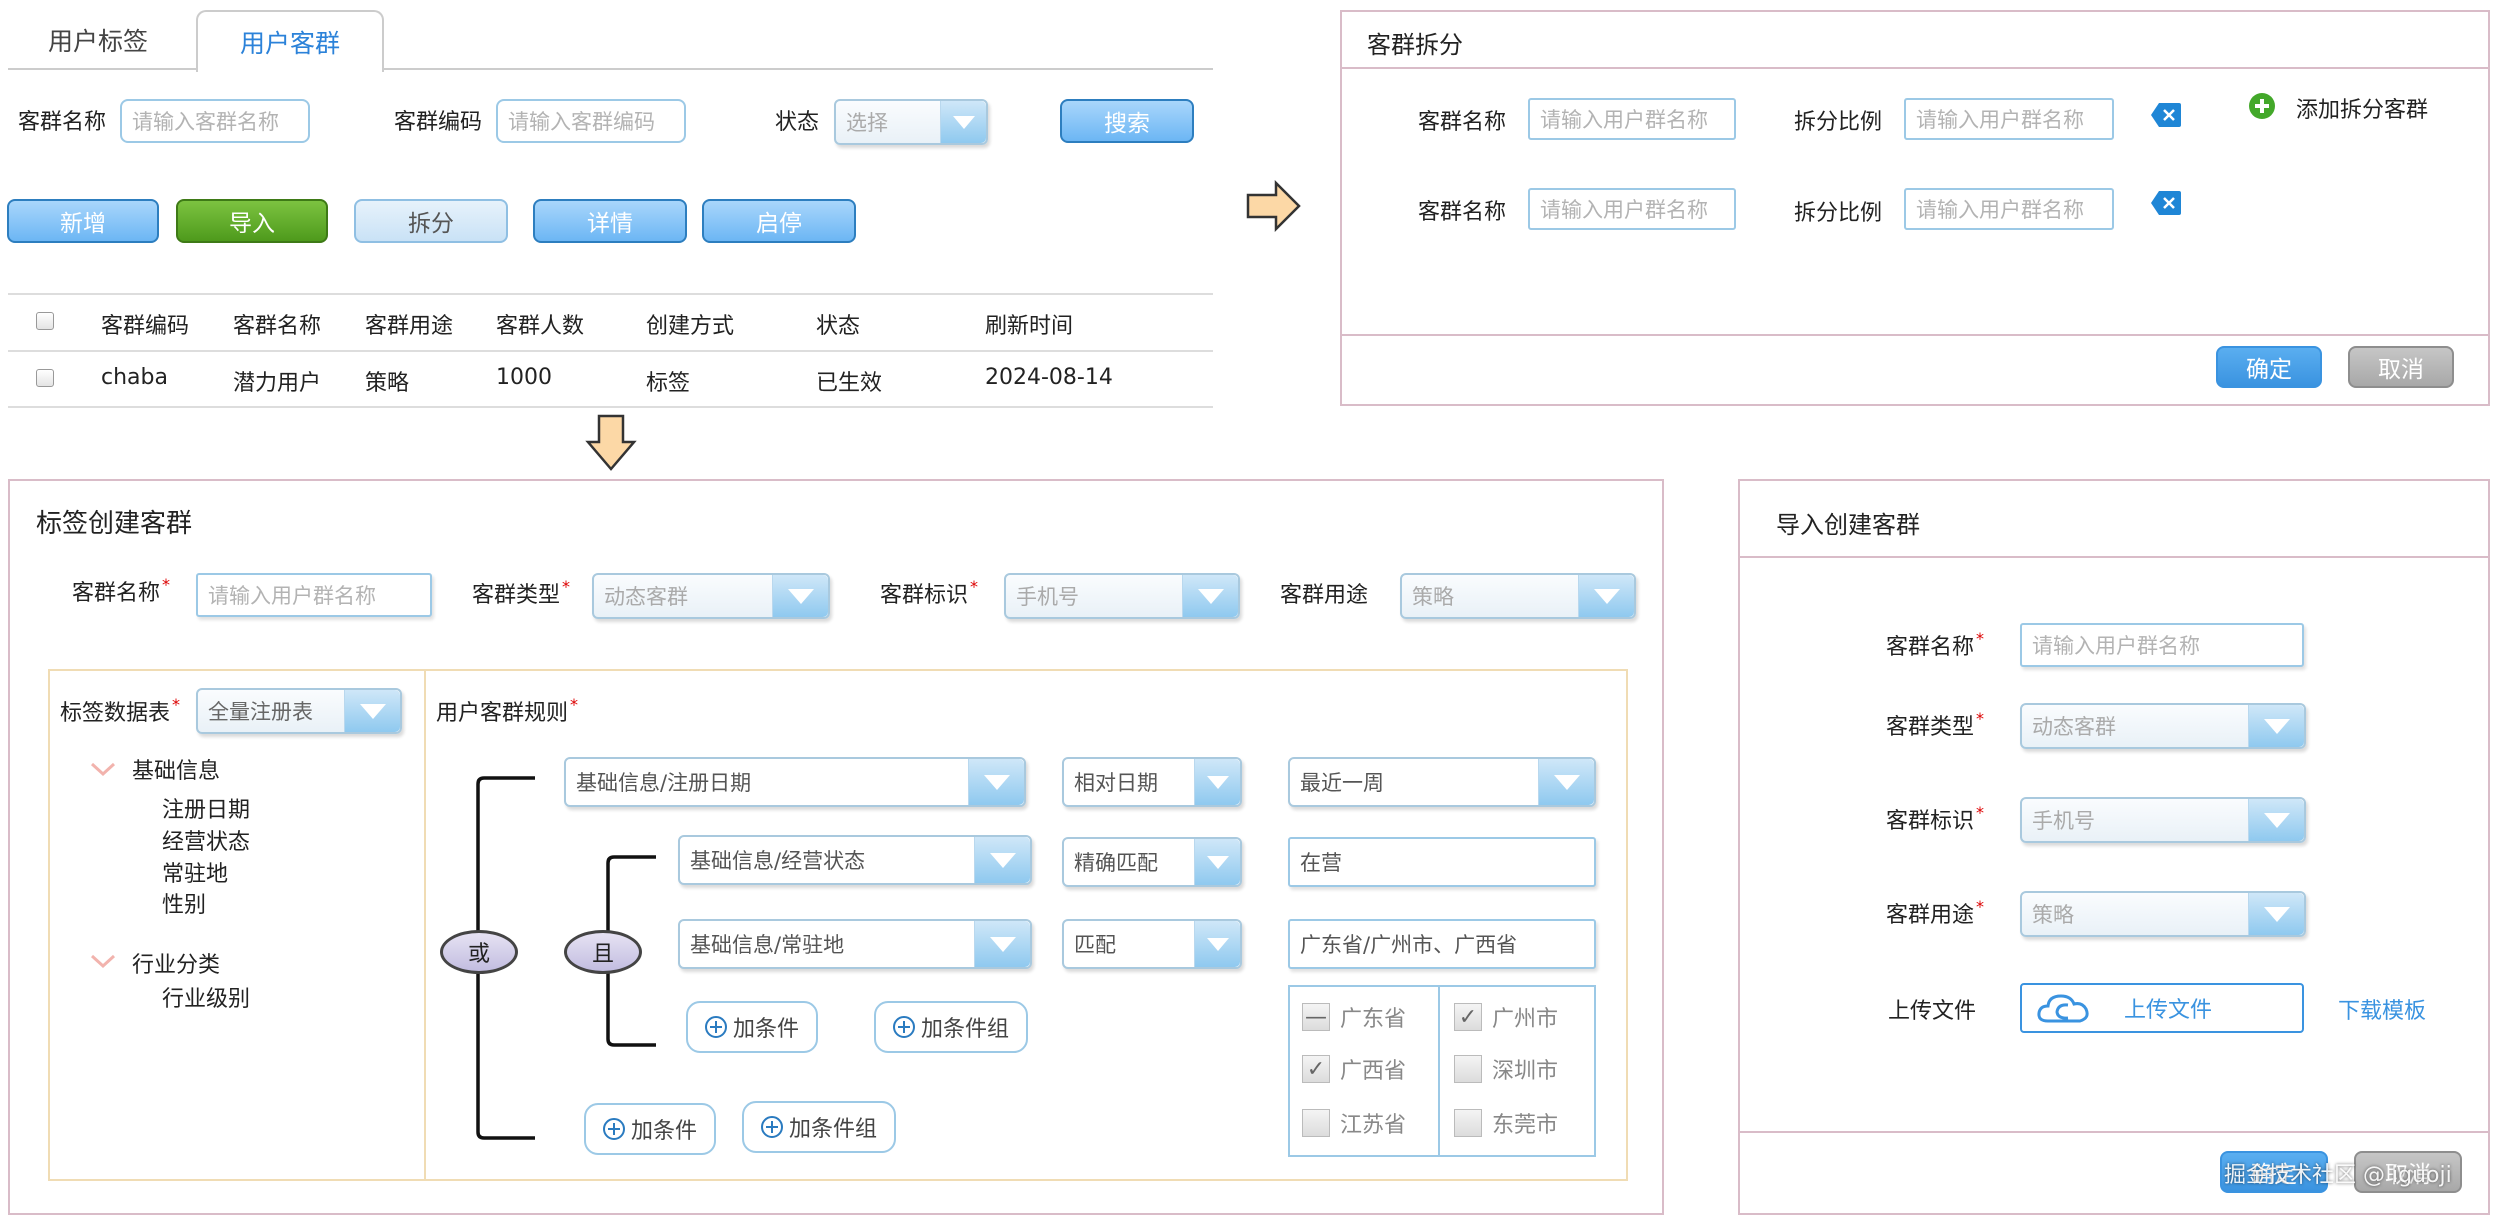 Image resolution: width=2498 pixels, height=1218 pixels. Describe the element at coordinates (849, 383) in the screenshot. I see `cell: 已生效` at that location.